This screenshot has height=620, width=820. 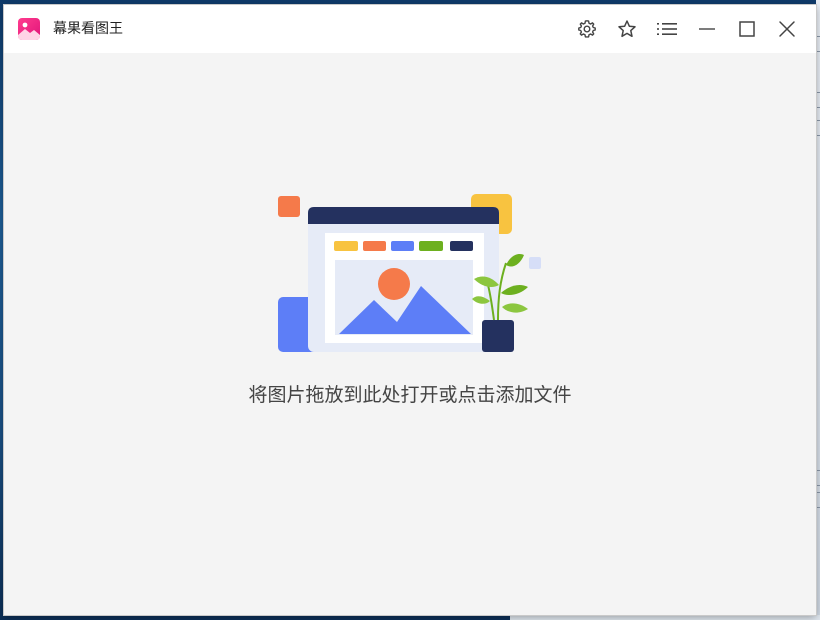 What do you see at coordinates (402, 246) in the screenshot?
I see `color-chip-blue` at bounding box center [402, 246].